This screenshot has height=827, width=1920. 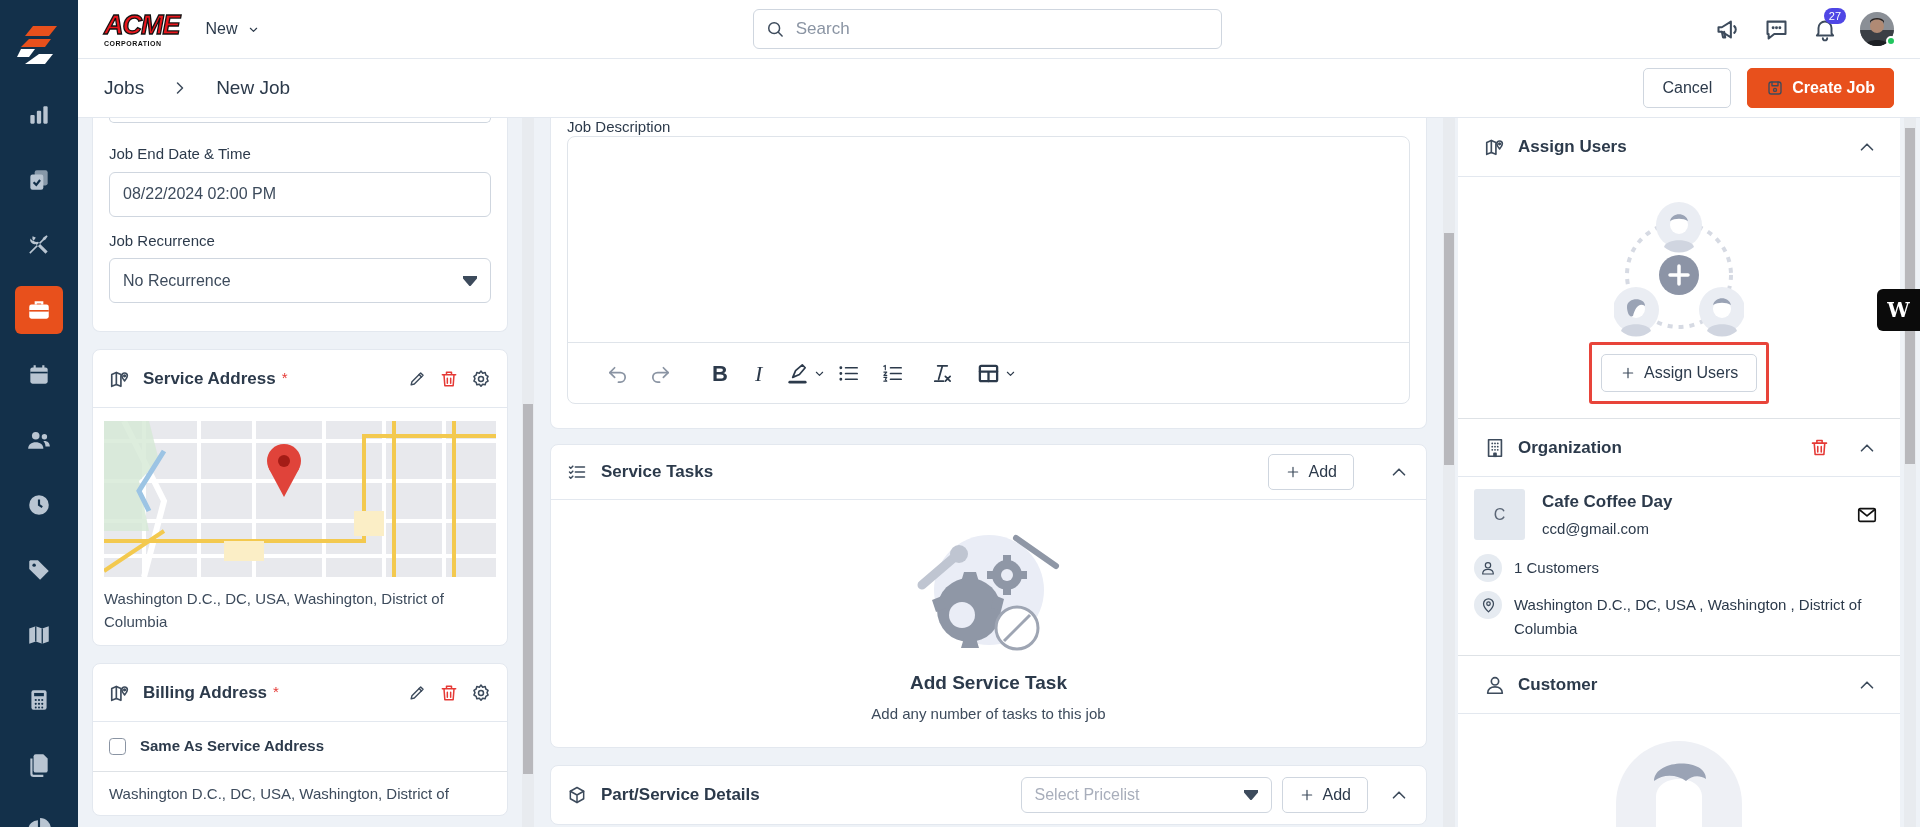 What do you see at coordinates (253, 87) in the screenshot?
I see `breadcrumb-current: New Job` at bounding box center [253, 87].